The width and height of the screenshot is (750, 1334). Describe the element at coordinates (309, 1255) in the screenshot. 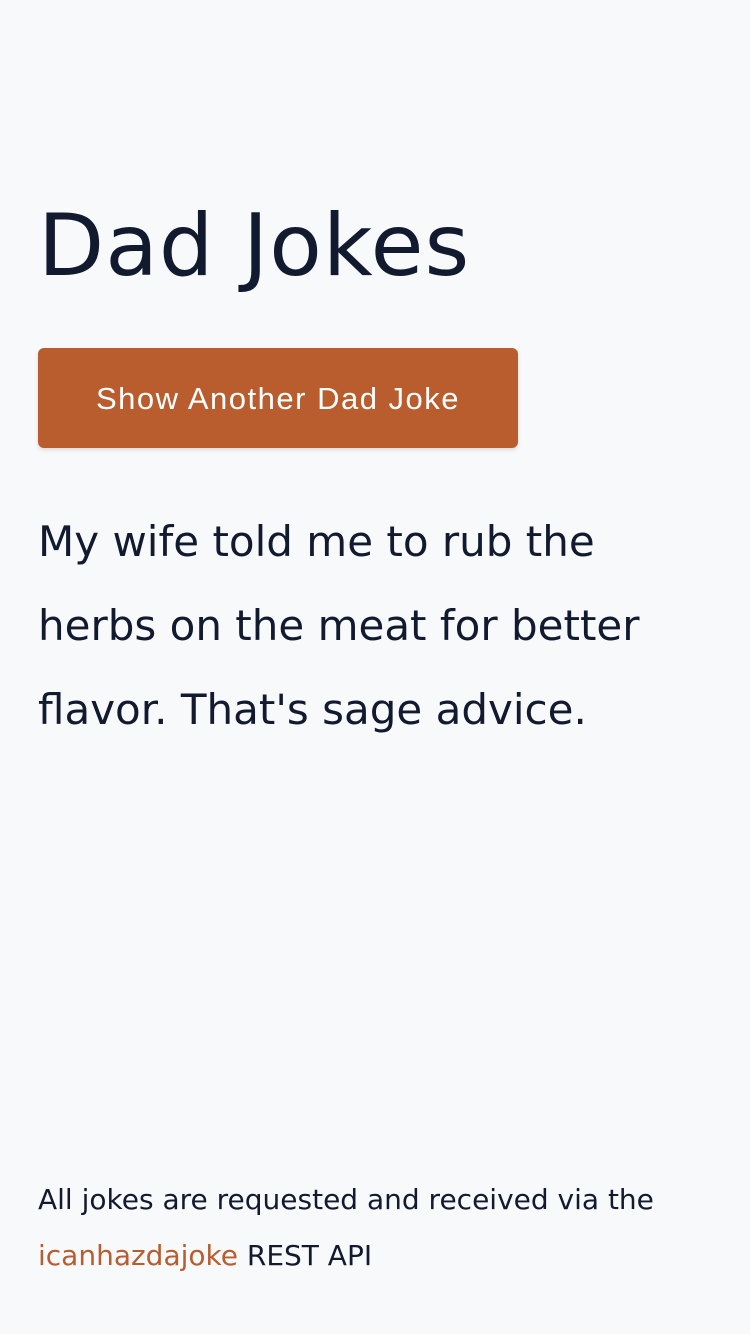

I see `footer-text-after-link: REST API` at that location.